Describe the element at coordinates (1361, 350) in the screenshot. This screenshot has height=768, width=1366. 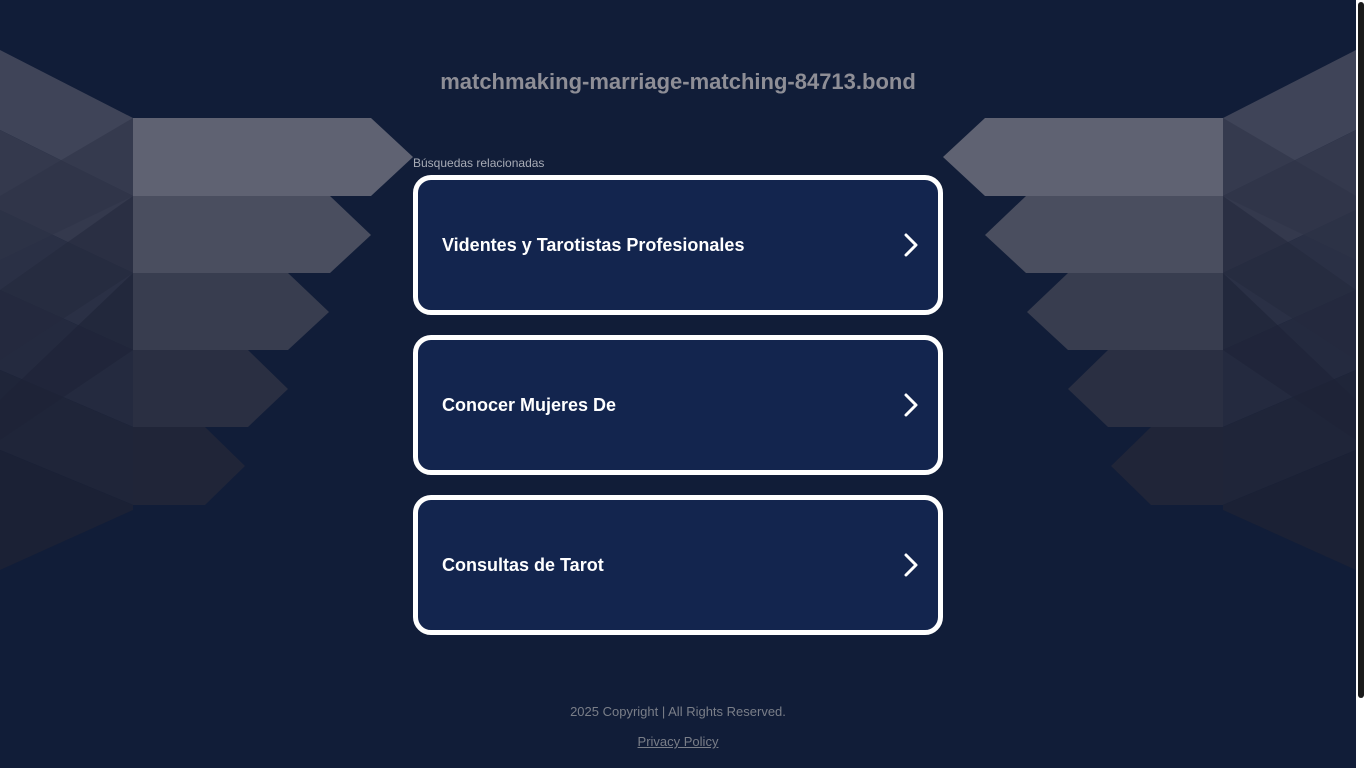
I see `scrollbar-thumb` at that location.